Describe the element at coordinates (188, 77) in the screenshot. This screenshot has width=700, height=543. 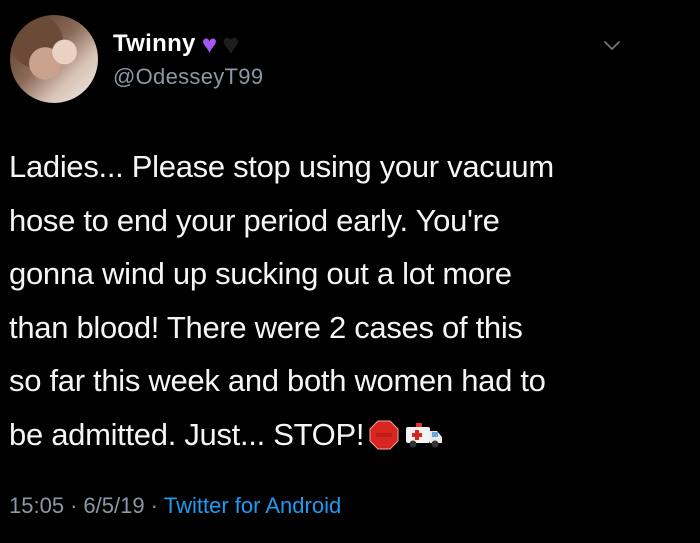
I see `user-handle: @OdesseyT99` at that location.